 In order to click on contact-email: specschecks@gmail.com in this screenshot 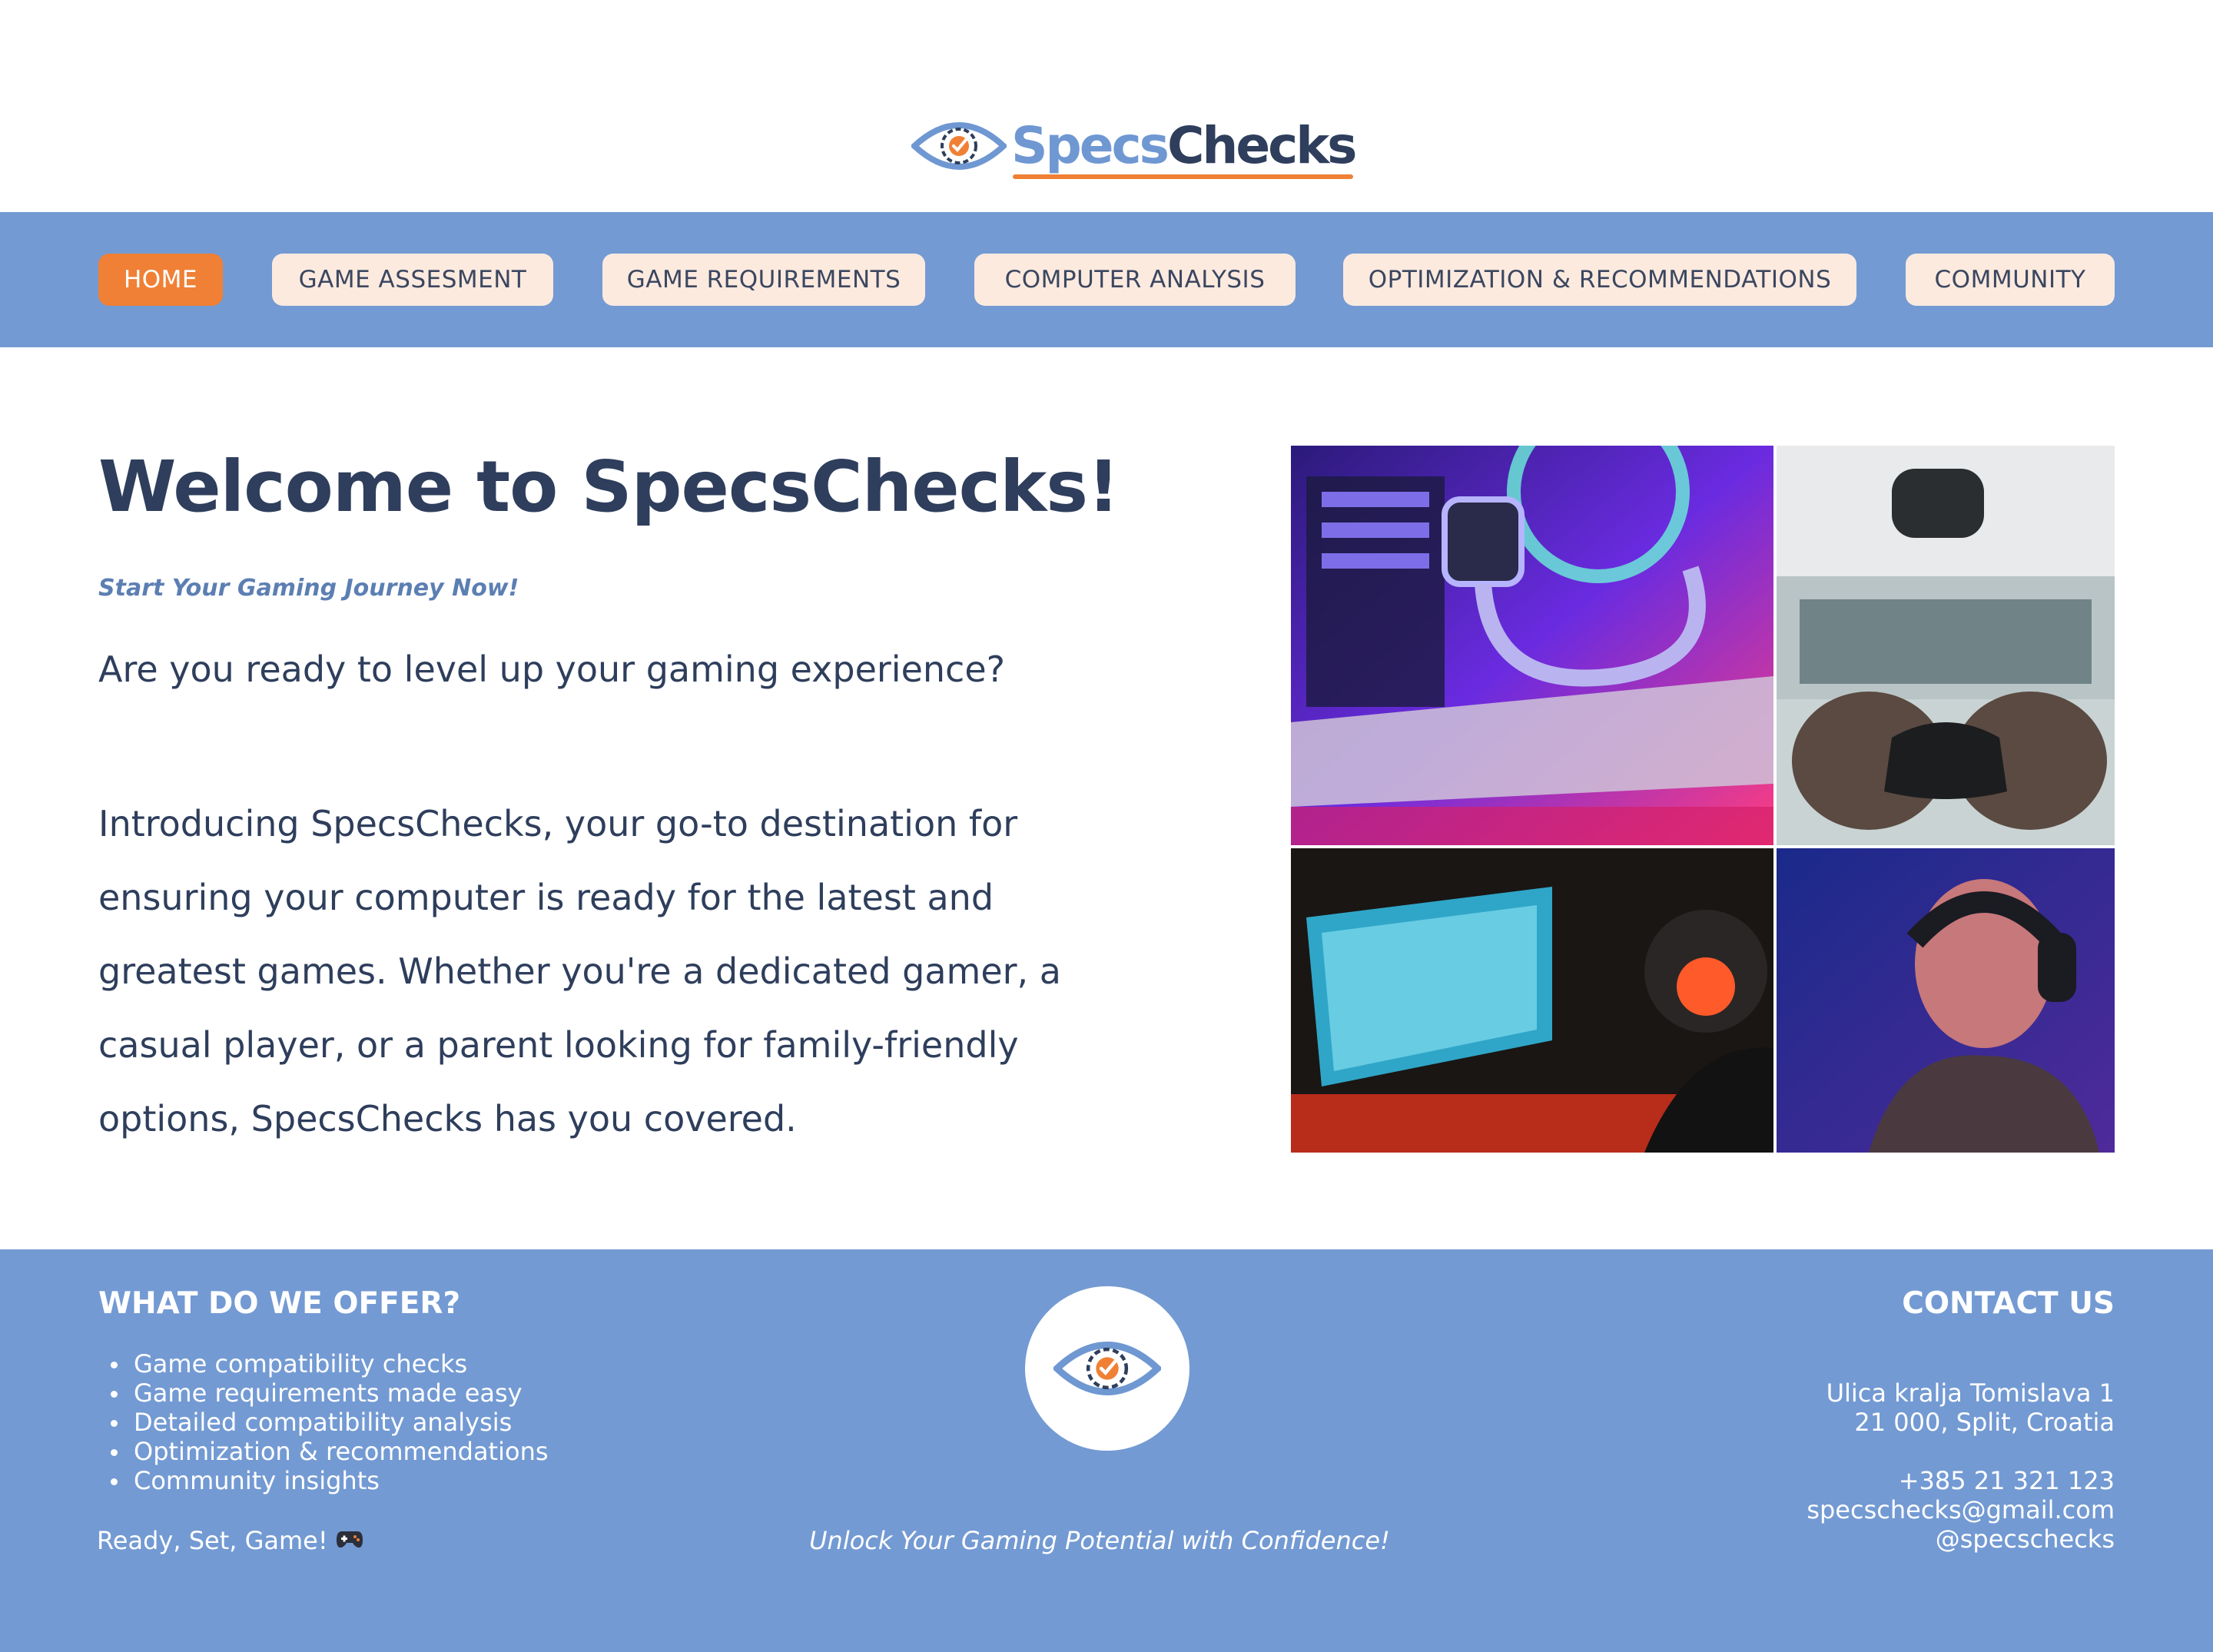, I will do `click(1961, 1509)`.